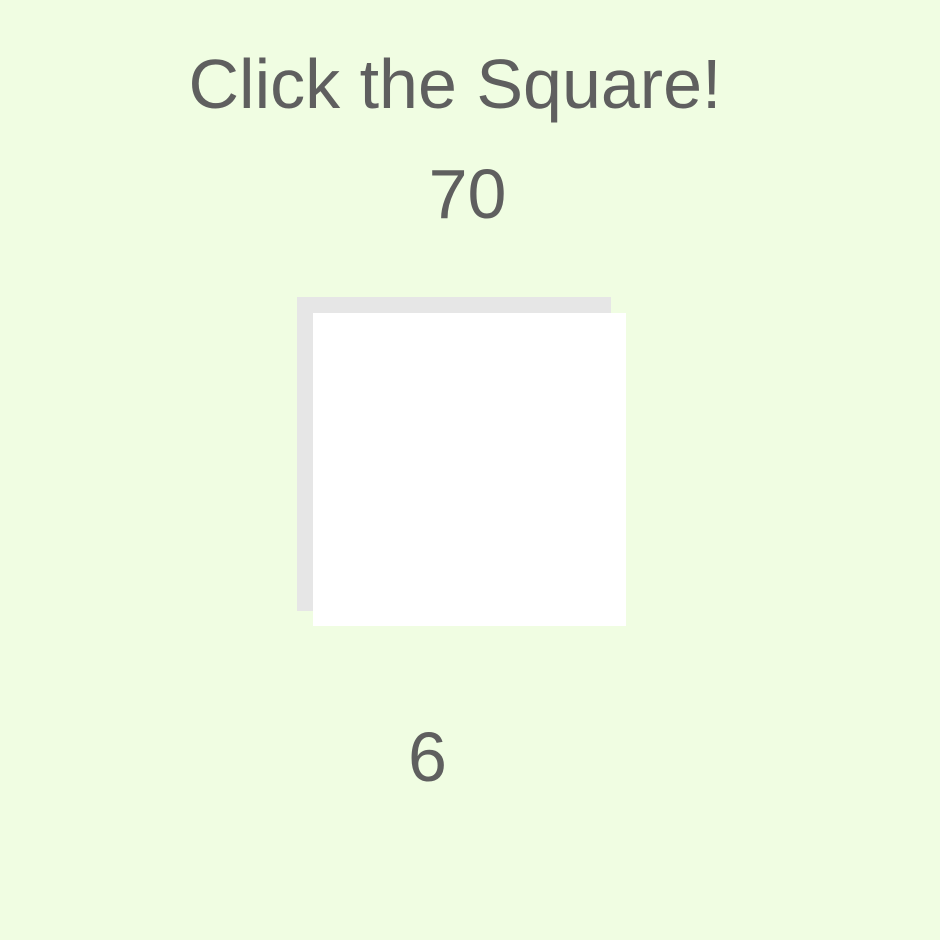 The height and width of the screenshot is (940, 940). What do you see at coordinates (467, 194) in the screenshot?
I see `score-display: 70` at bounding box center [467, 194].